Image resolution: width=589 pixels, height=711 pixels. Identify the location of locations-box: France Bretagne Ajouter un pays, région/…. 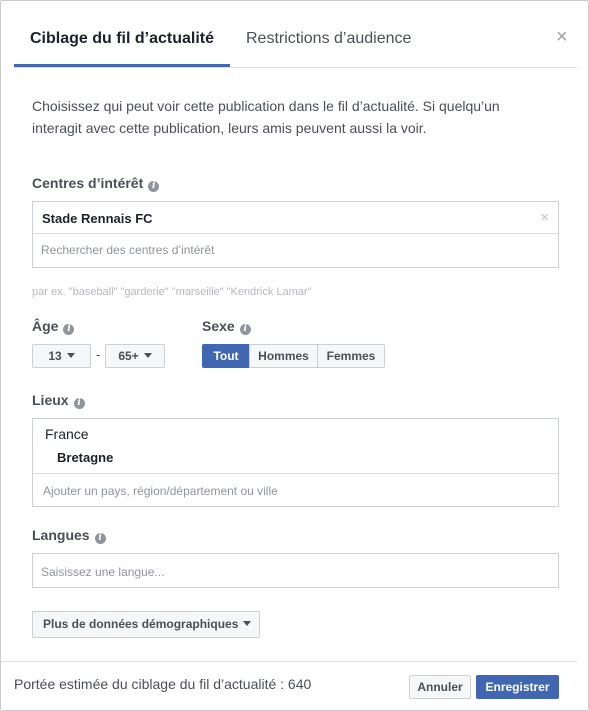
(295, 462).